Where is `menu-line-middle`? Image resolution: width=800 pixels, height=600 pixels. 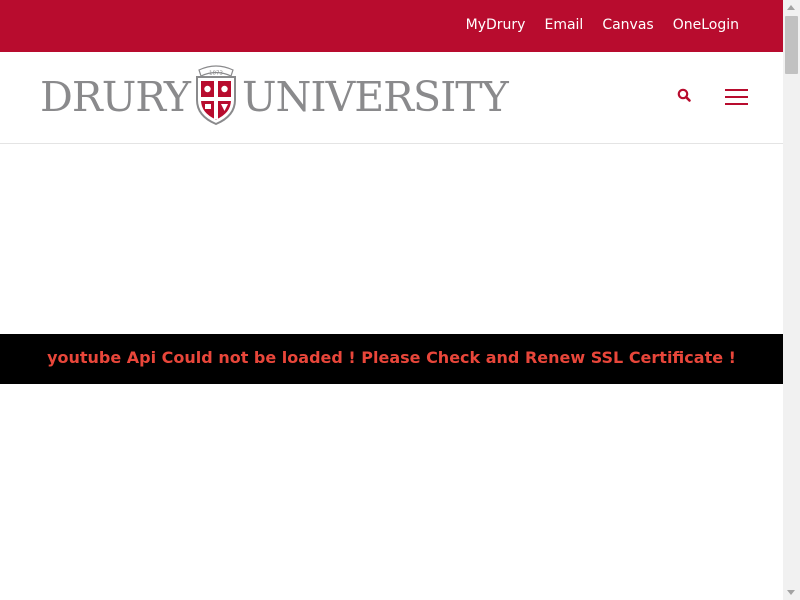
menu-line-middle is located at coordinates (736, 97).